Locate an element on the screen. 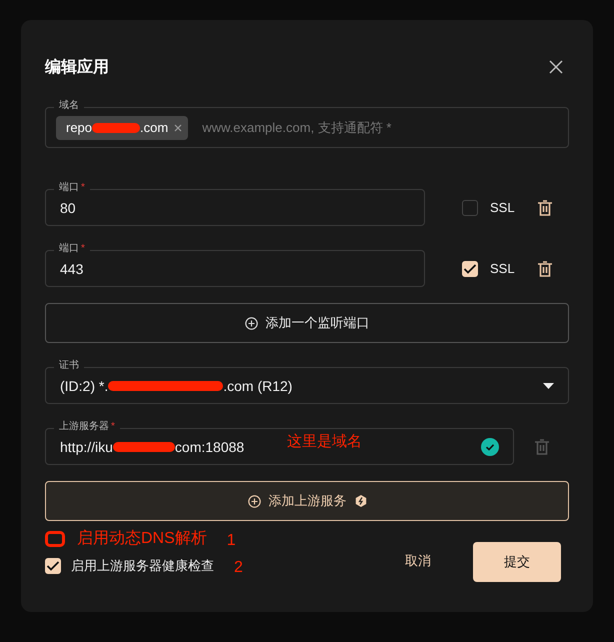  annotation-number: 2 is located at coordinates (238, 567).